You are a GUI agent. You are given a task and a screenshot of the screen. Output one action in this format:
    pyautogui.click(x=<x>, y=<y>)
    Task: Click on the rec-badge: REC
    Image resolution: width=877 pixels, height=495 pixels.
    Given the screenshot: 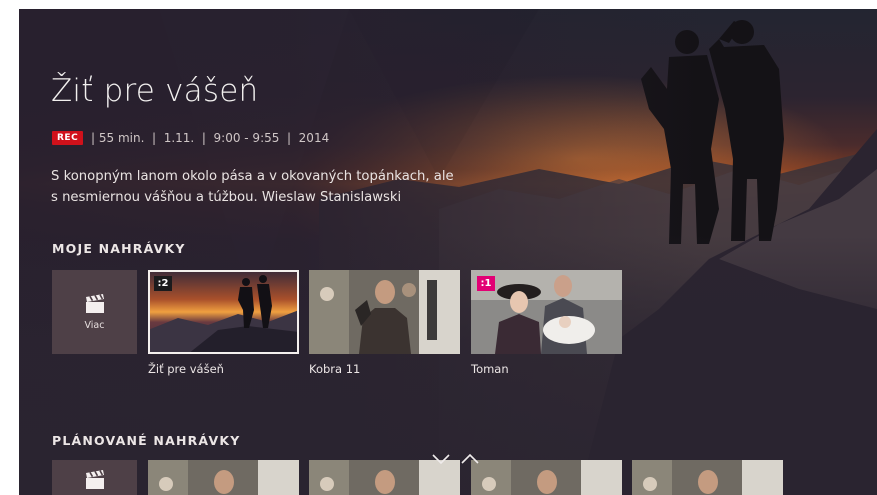 What is the action you would take?
    pyautogui.click(x=68, y=138)
    